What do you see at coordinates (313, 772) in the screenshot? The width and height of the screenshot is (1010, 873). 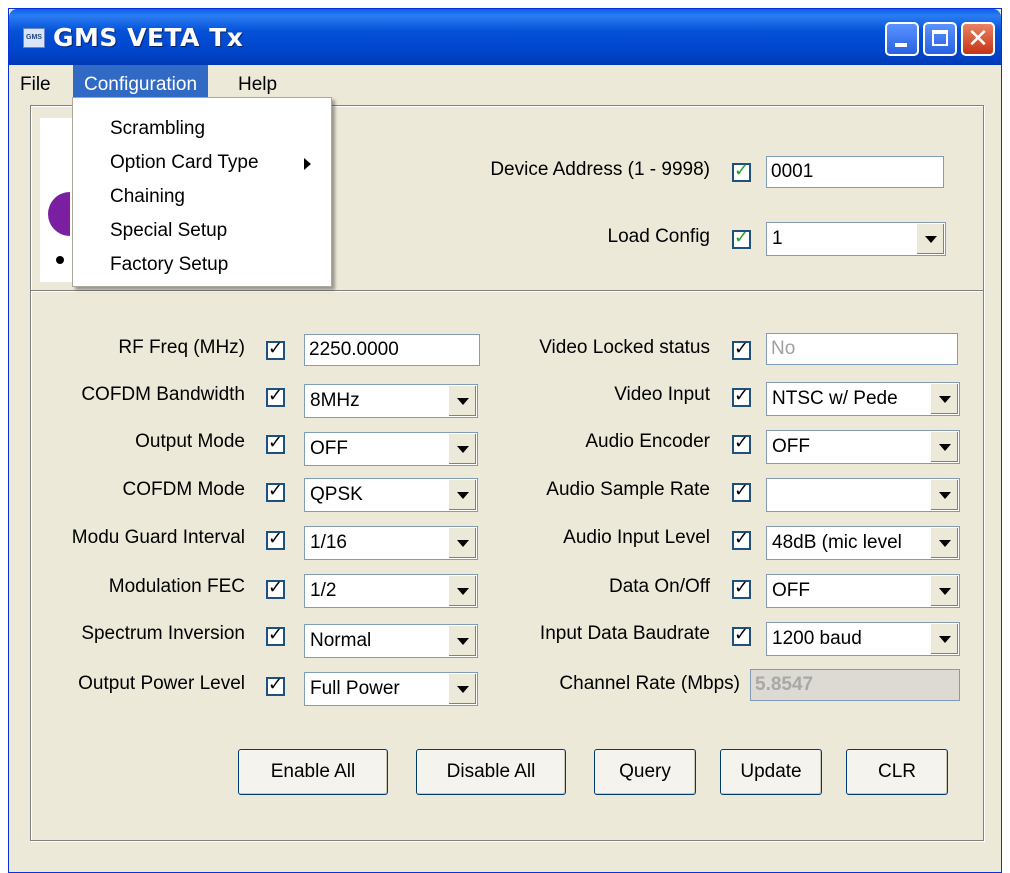 I see `enable-all-button: Enable All` at bounding box center [313, 772].